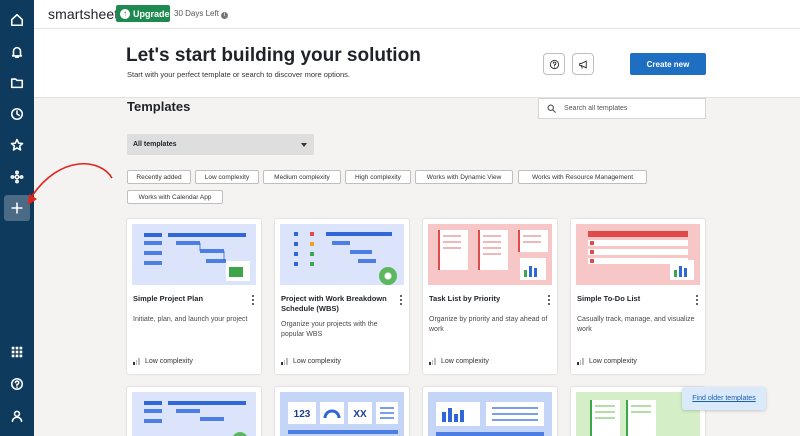  What do you see at coordinates (583, 64) in the screenshot?
I see `megaphone-icon` at bounding box center [583, 64].